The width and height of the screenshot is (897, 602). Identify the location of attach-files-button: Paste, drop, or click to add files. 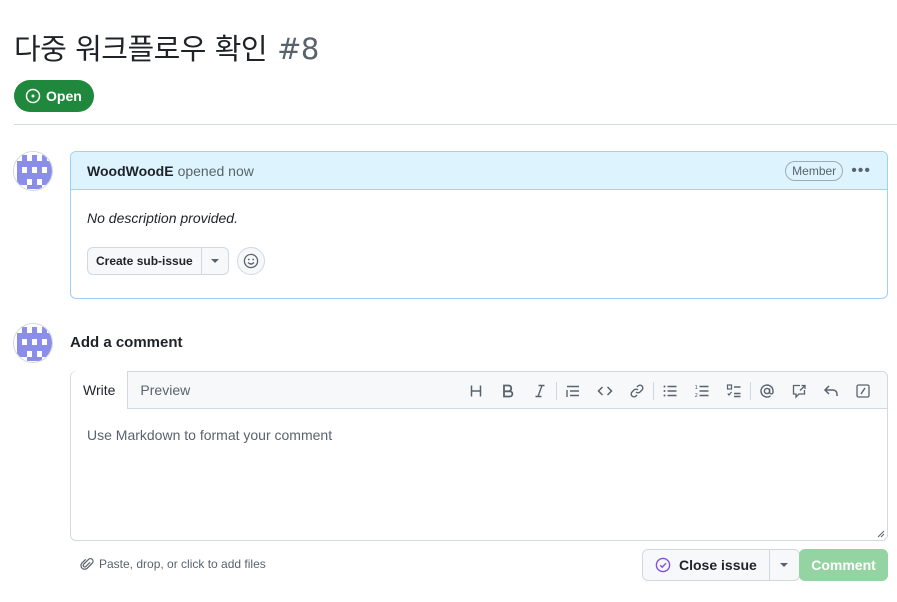
(173, 564).